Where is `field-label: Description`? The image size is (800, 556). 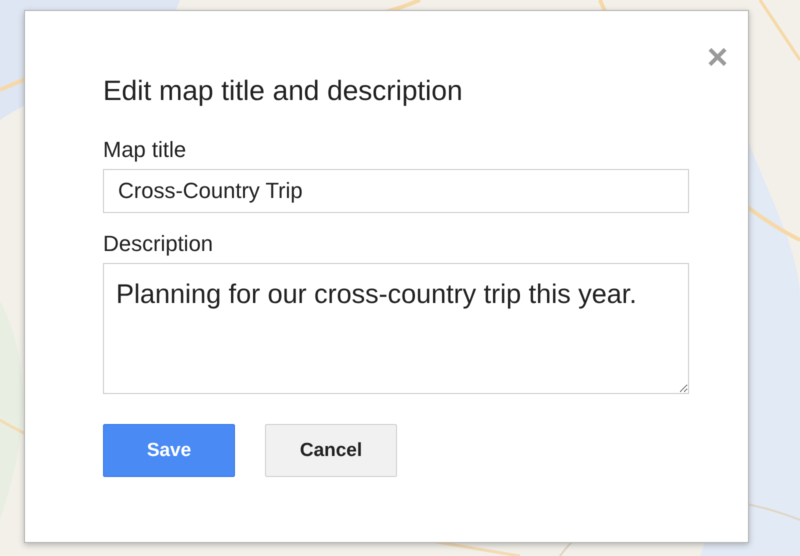 field-label: Description is located at coordinates (158, 244).